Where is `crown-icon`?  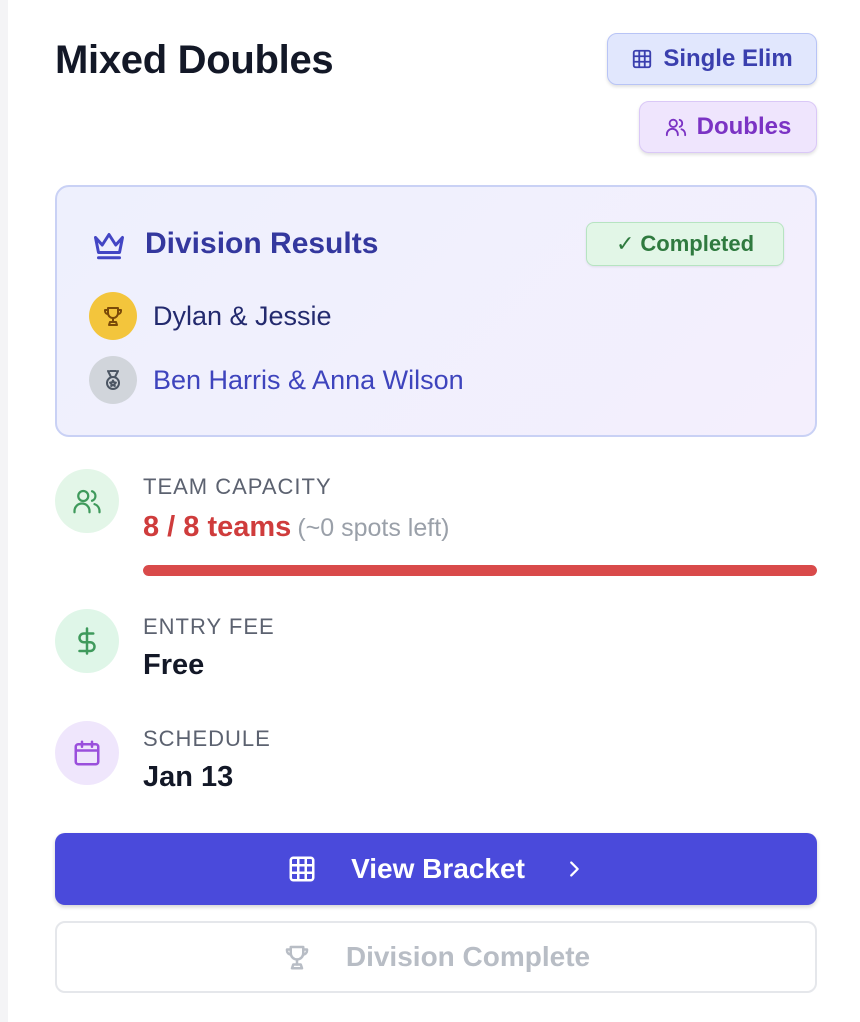 crown-icon is located at coordinates (109, 246).